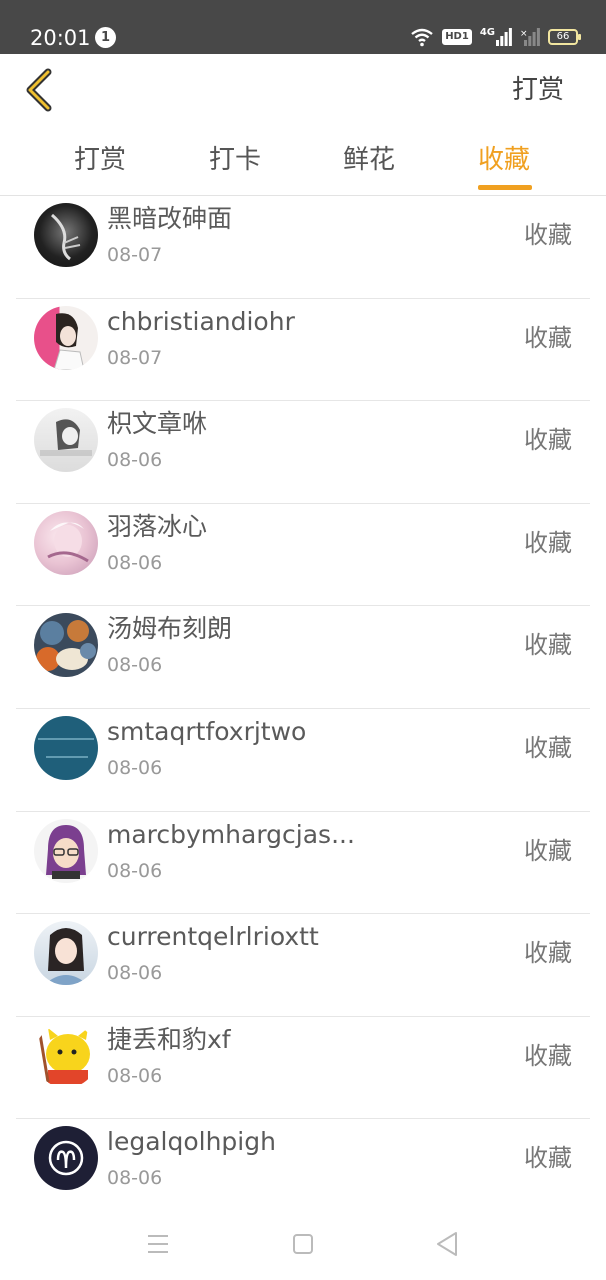  I want to click on list-item: 黑暗改砷面 08-07 收藏, so click(303, 247).